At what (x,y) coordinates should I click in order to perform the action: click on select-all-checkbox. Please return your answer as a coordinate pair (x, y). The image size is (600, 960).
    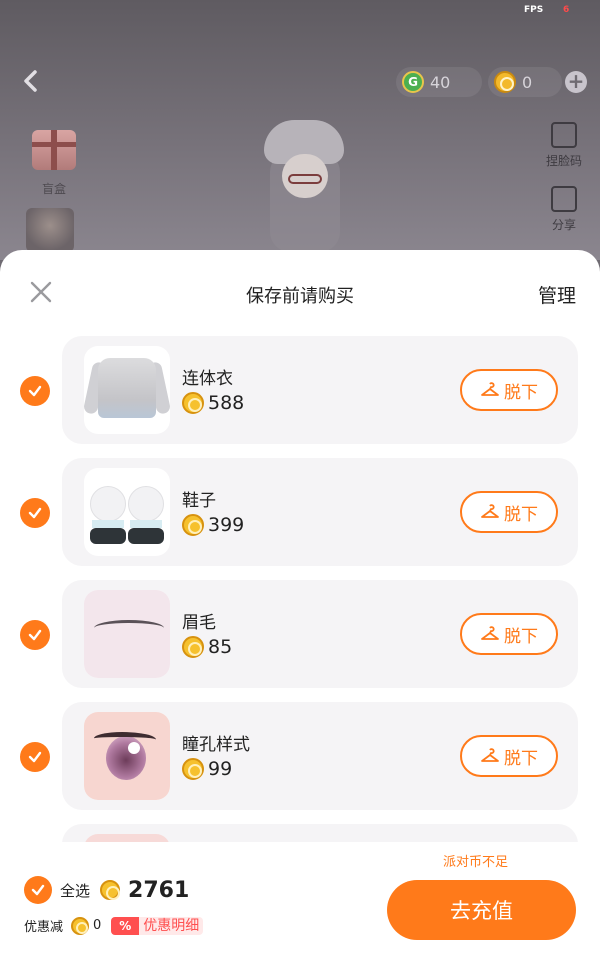
    Looking at the image, I should click on (38, 890).